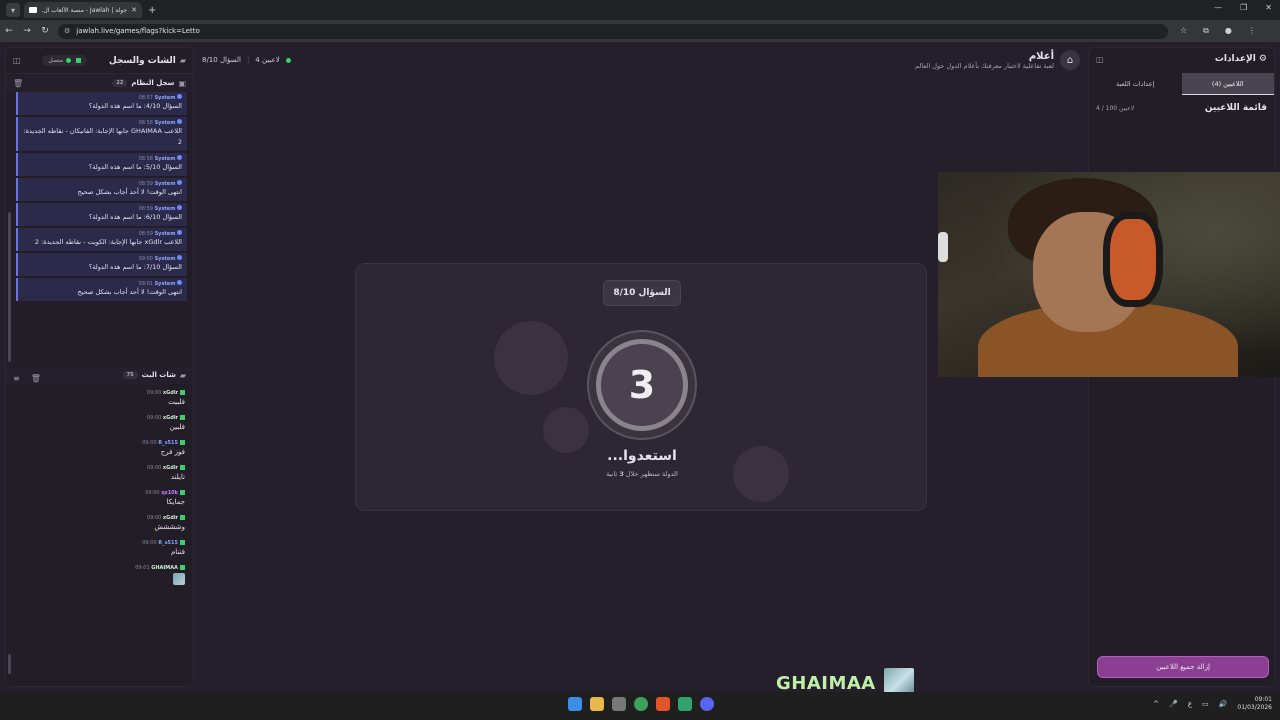  Describe the element at coordinates (1254, 704) in the screenshot. I see `clock: 09:01 01/03/2026` at that location.